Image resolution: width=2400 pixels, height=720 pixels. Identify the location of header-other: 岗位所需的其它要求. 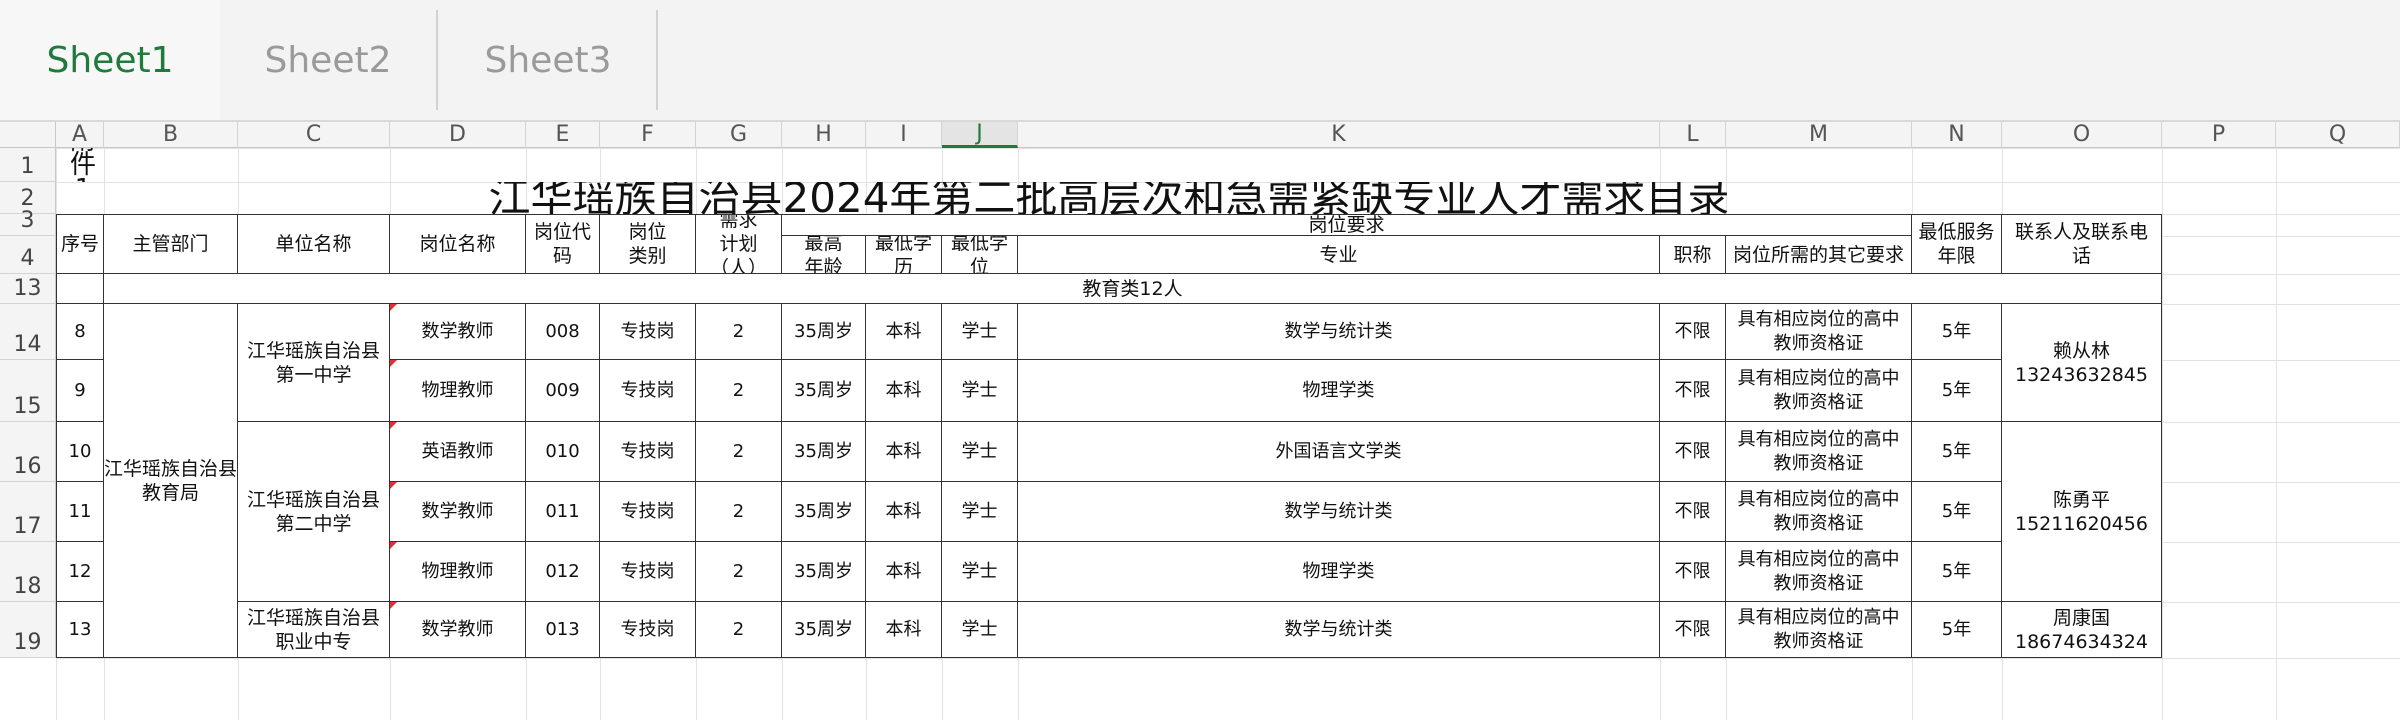
(1819, 255).